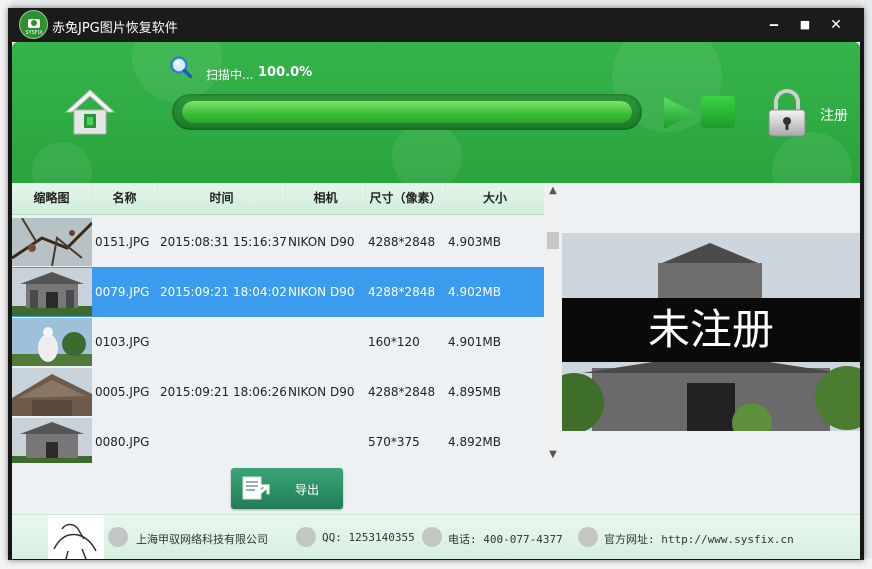 Image resolution: width=872 pixels, height=569 pixels. Describe the element at coordinates (118, 537) in the screenshot. I see `building-icon` at that location.